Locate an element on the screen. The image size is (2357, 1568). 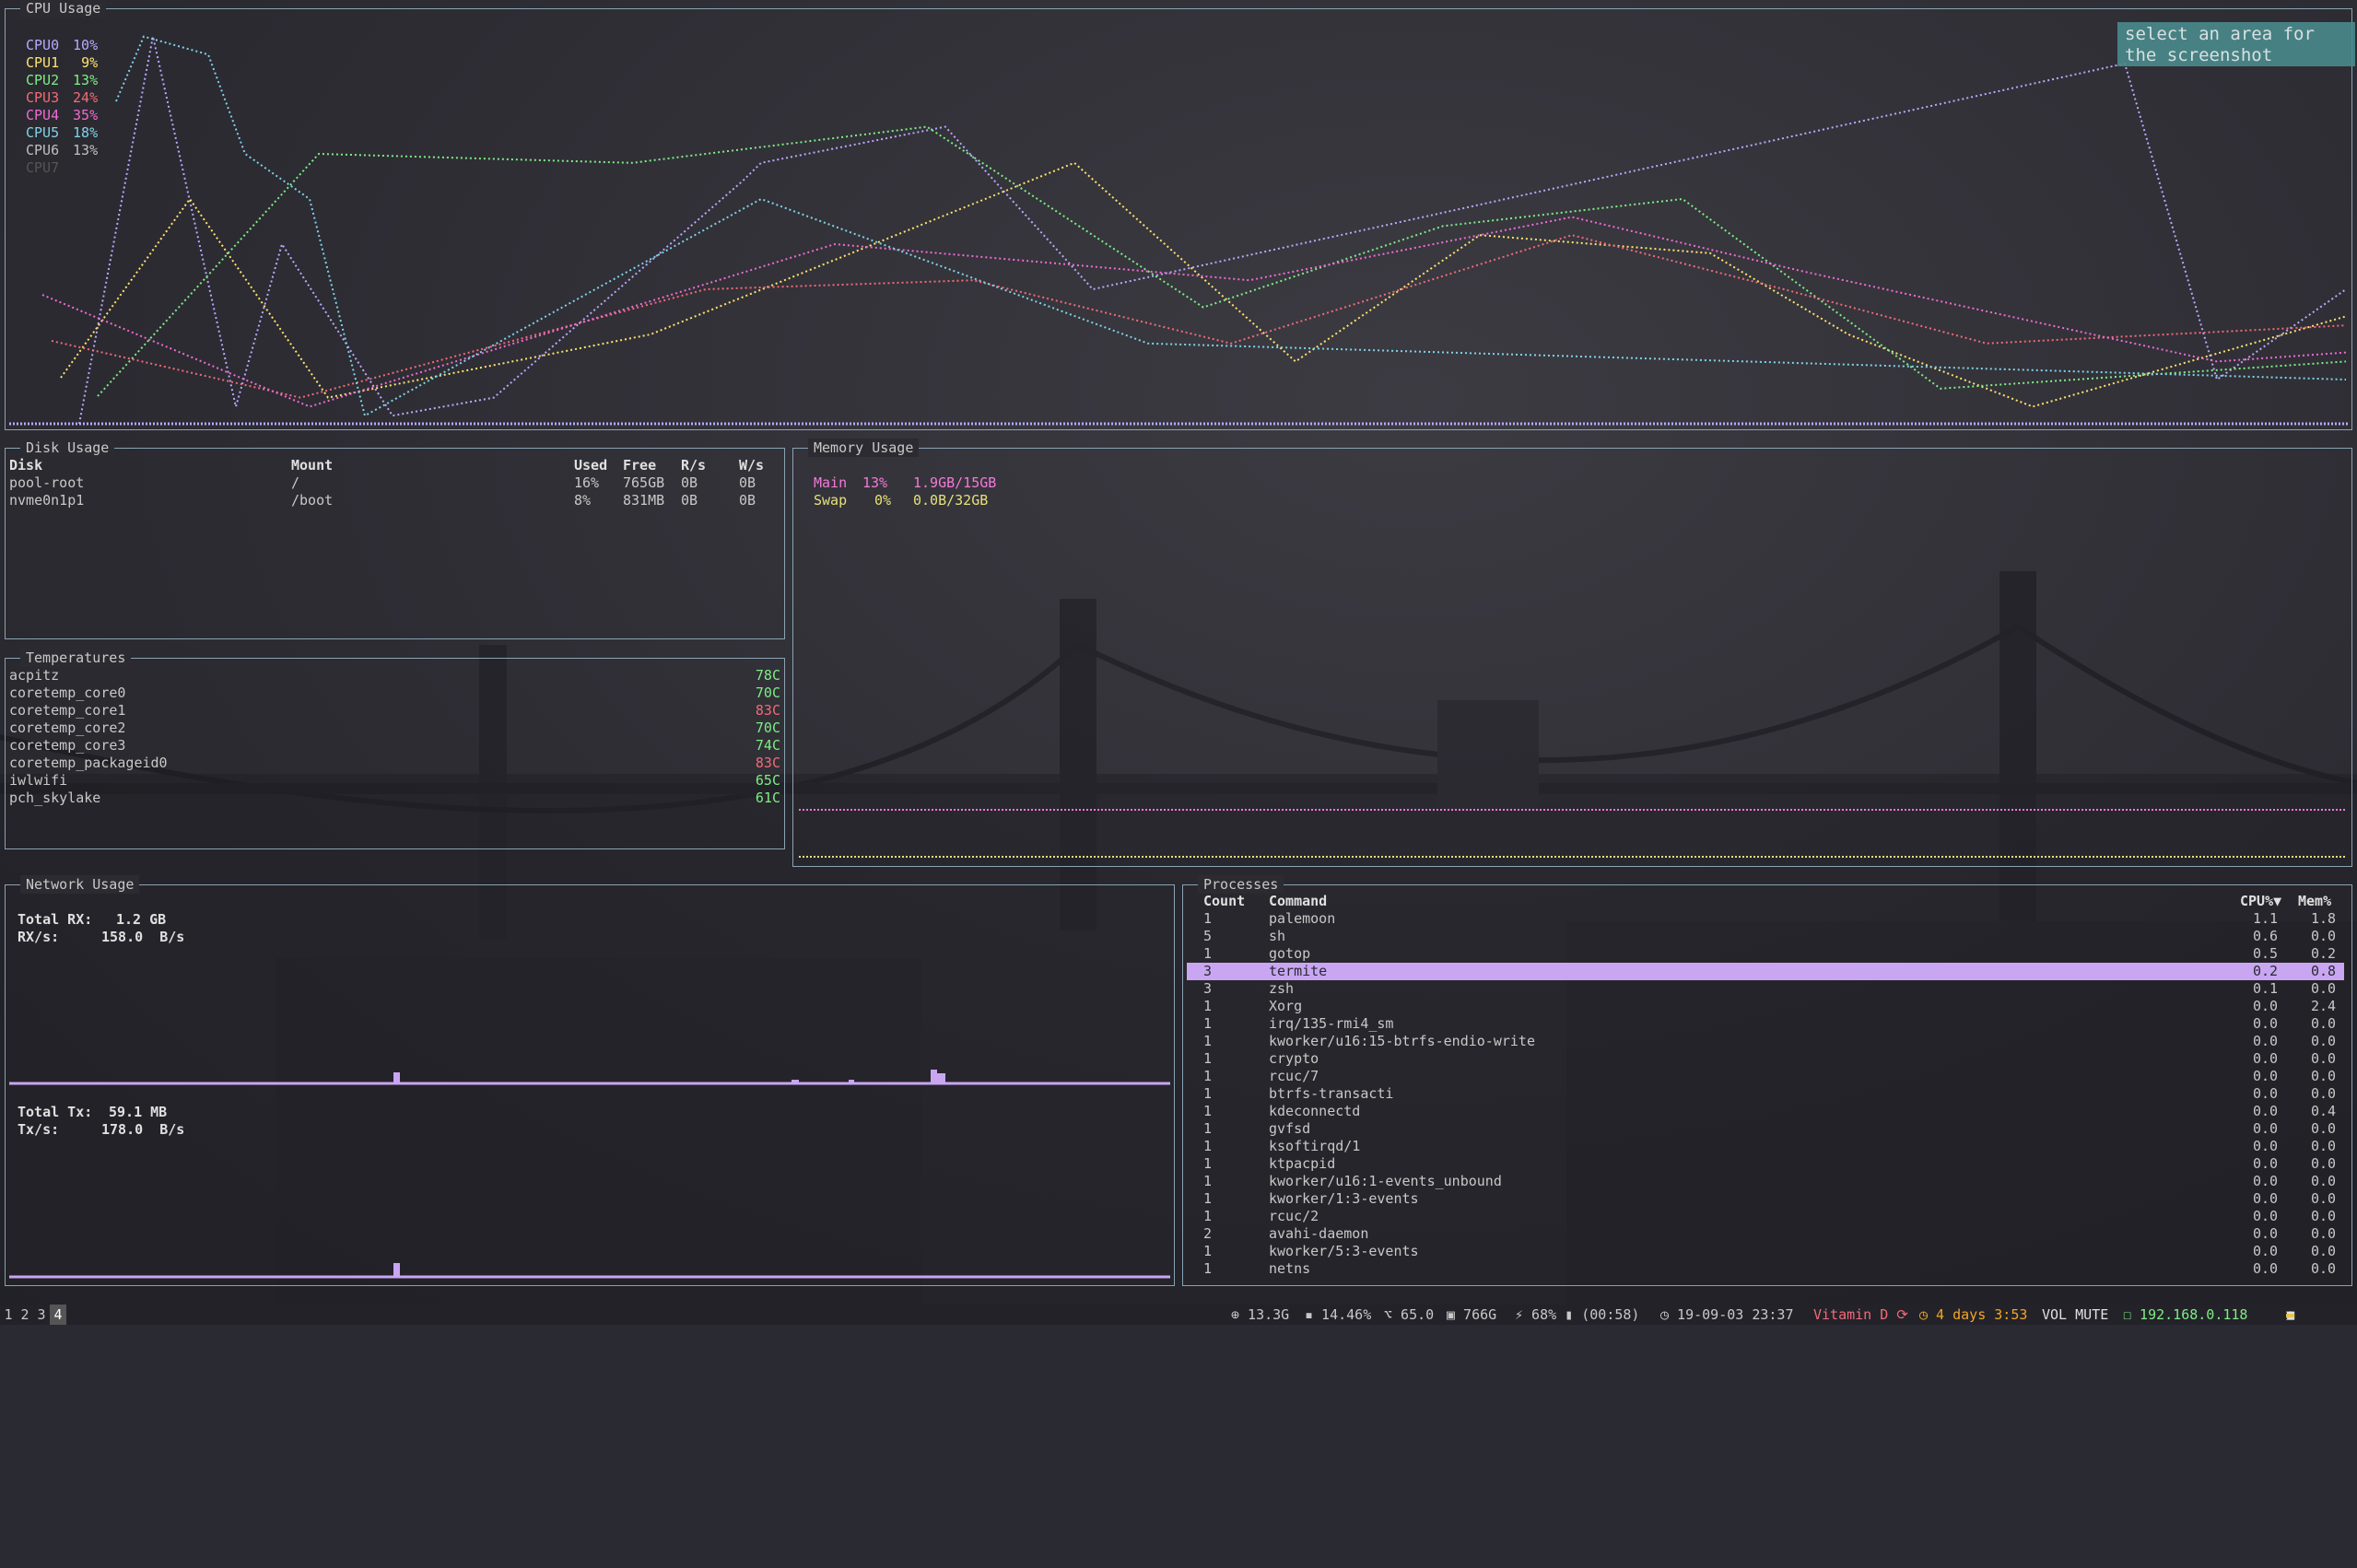
cpu-legend-label: CPU5 is located at coordinates (43, 132).